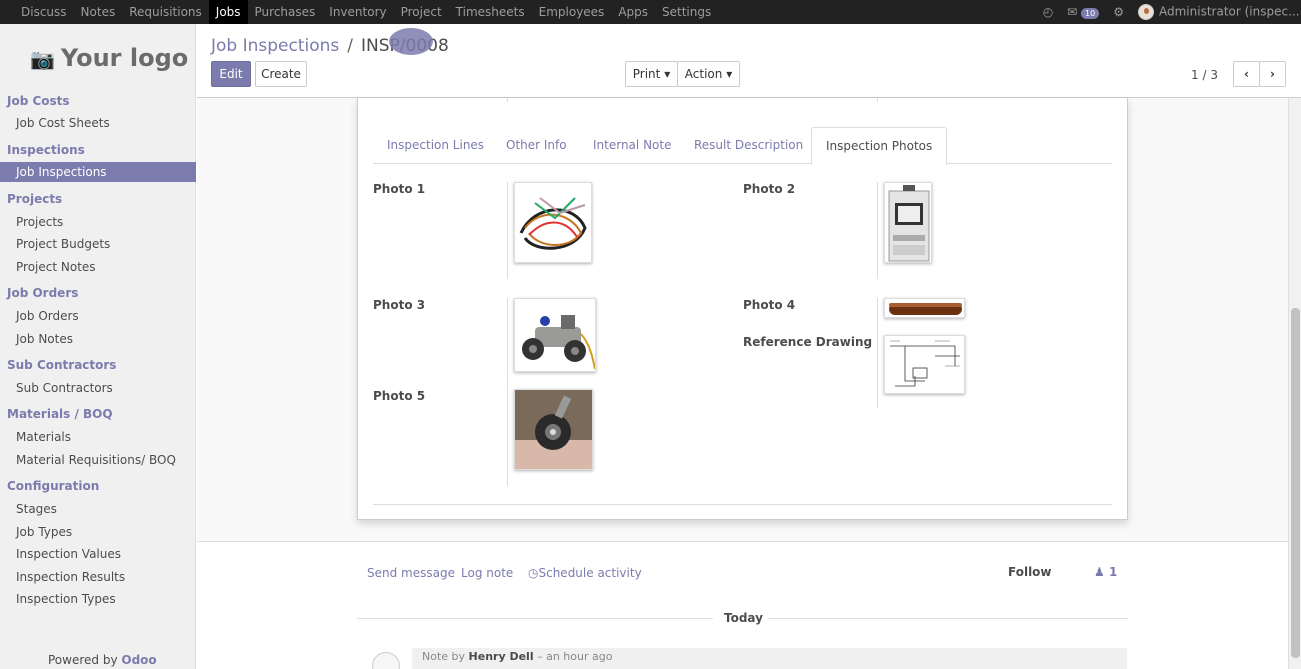 This screenshot has width=1301, height=669. I want to click on sidebar-item-job-types: Job Types, so click(98, 532).